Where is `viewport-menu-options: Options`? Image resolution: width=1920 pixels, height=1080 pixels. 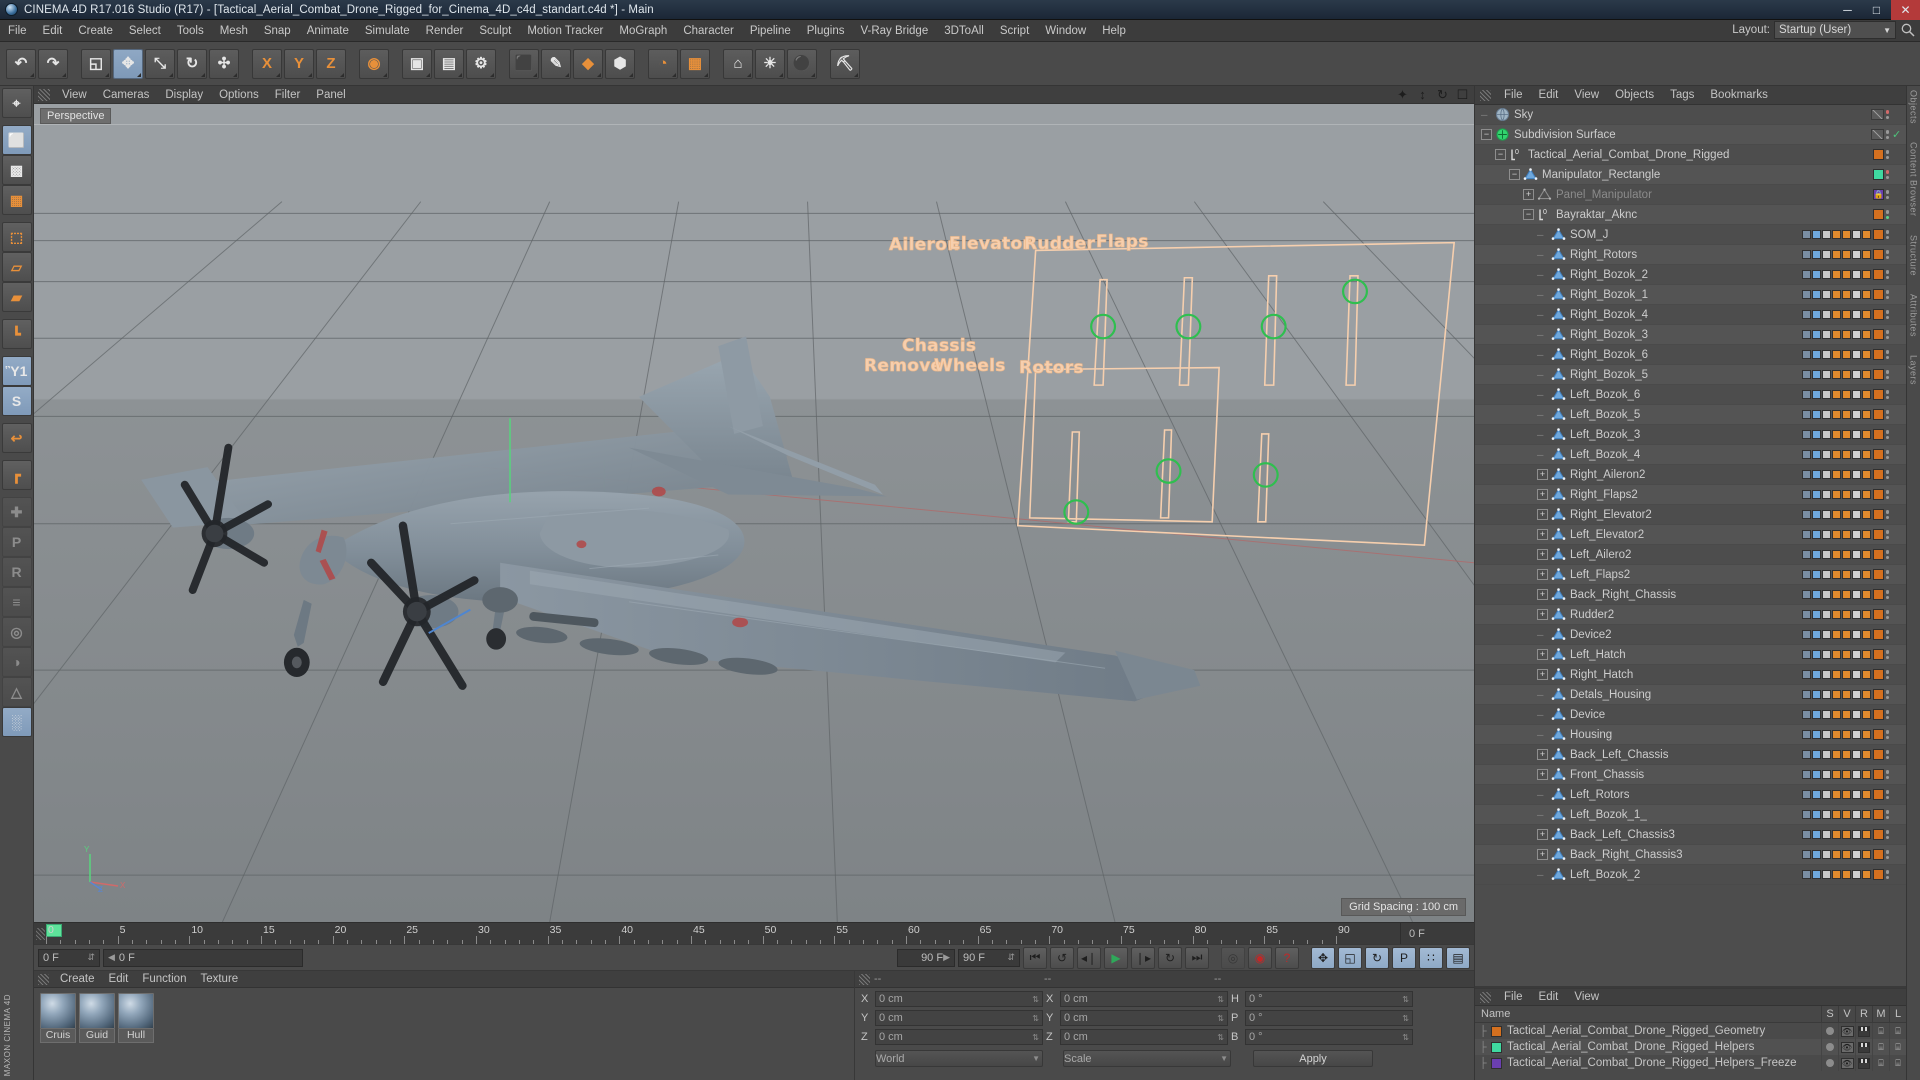 viewport-menu-options: Options is located at coordinates (239, 95).